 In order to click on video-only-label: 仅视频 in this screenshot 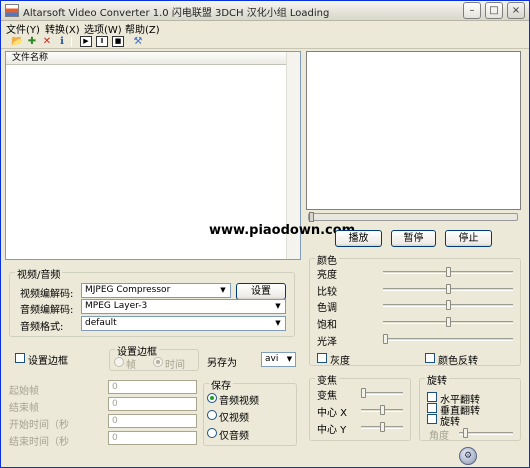, I will do `click(234, 418)`.